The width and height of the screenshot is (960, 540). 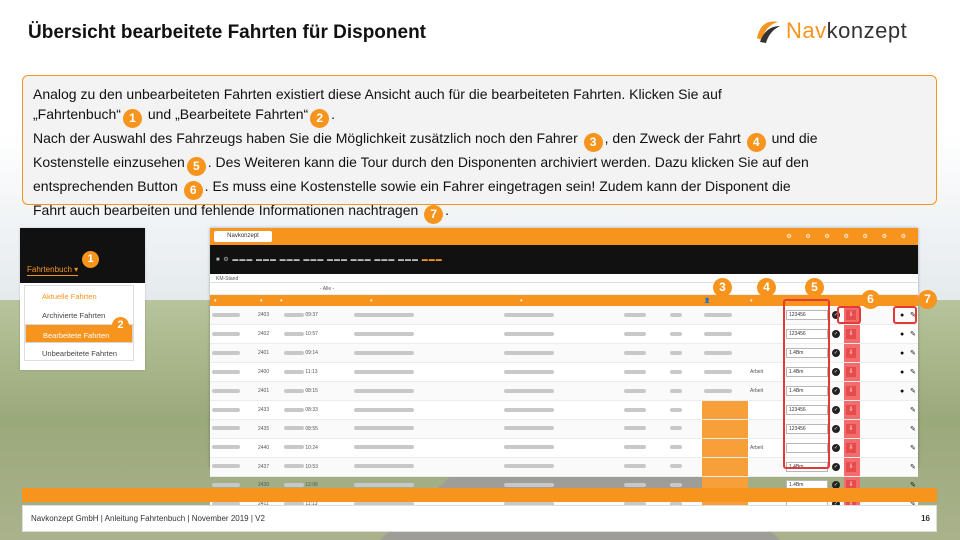 I want to click on app-logo: Navkonzept, so click(x=243, y=236).